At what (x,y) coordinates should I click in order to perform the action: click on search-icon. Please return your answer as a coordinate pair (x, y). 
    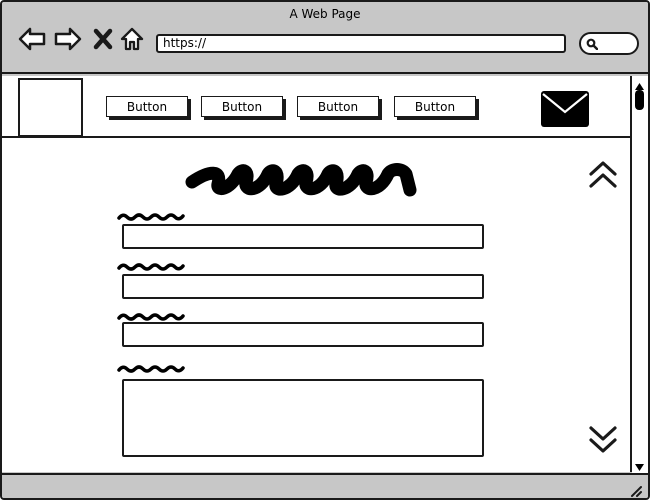
    Looking at the image, I should click on (592, 44).